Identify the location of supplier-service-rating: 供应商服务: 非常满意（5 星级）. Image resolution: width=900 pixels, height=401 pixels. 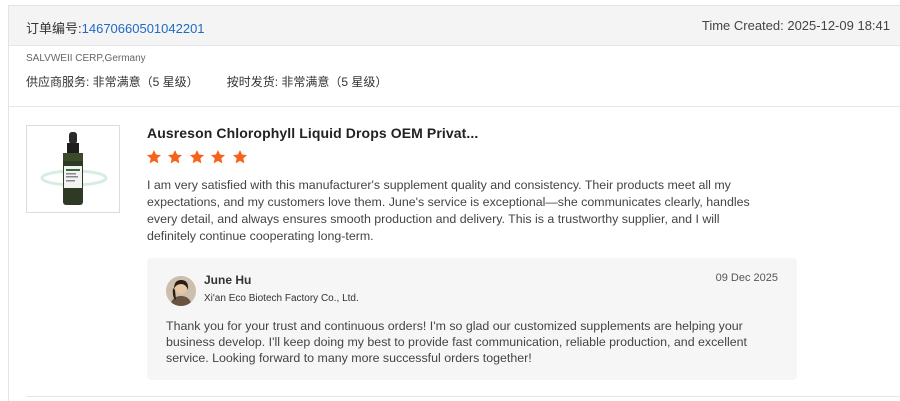
(112, 82).